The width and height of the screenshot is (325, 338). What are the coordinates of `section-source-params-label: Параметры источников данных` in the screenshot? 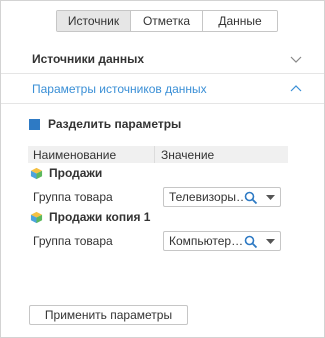 It's located at (119, 88).